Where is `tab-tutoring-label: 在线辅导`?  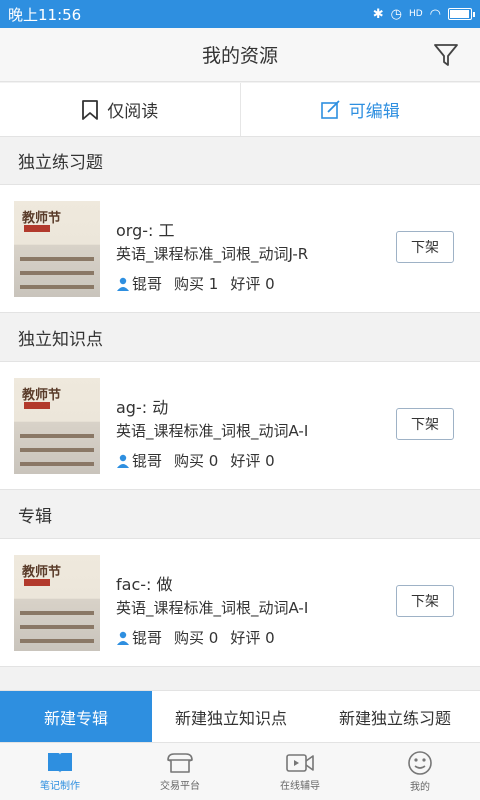
tab-tutoring-label: 在线辅导 is located at coordinates (300, 786).